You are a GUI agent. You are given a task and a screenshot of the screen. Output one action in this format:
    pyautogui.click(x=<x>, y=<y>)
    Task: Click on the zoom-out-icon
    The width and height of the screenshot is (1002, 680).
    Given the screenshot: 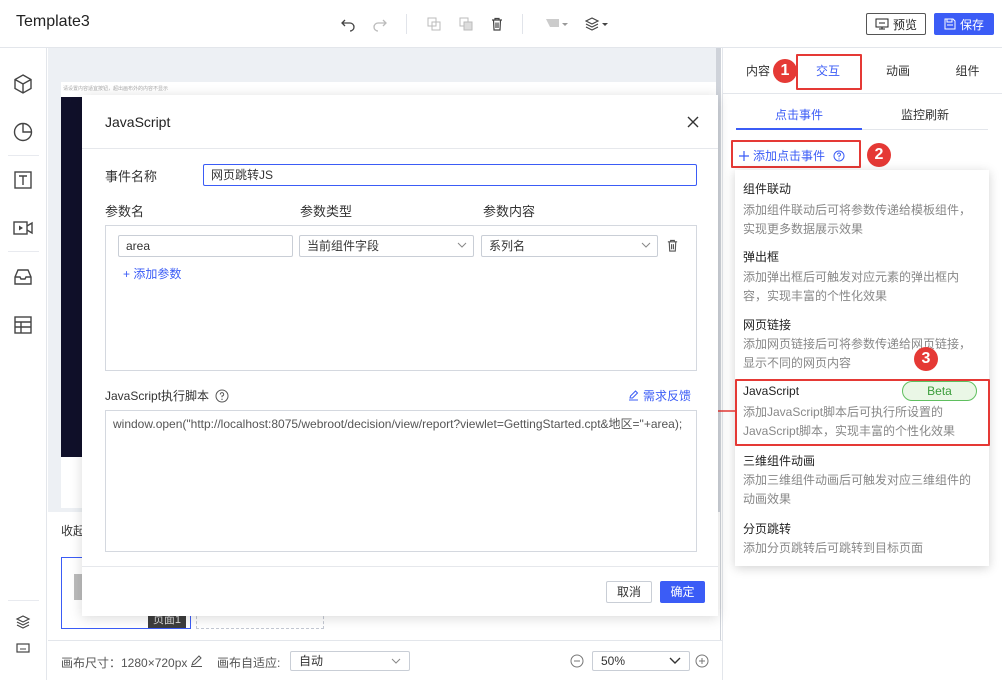 What is the action you would take?
    pyautogui.click(x=577, y=661)
    